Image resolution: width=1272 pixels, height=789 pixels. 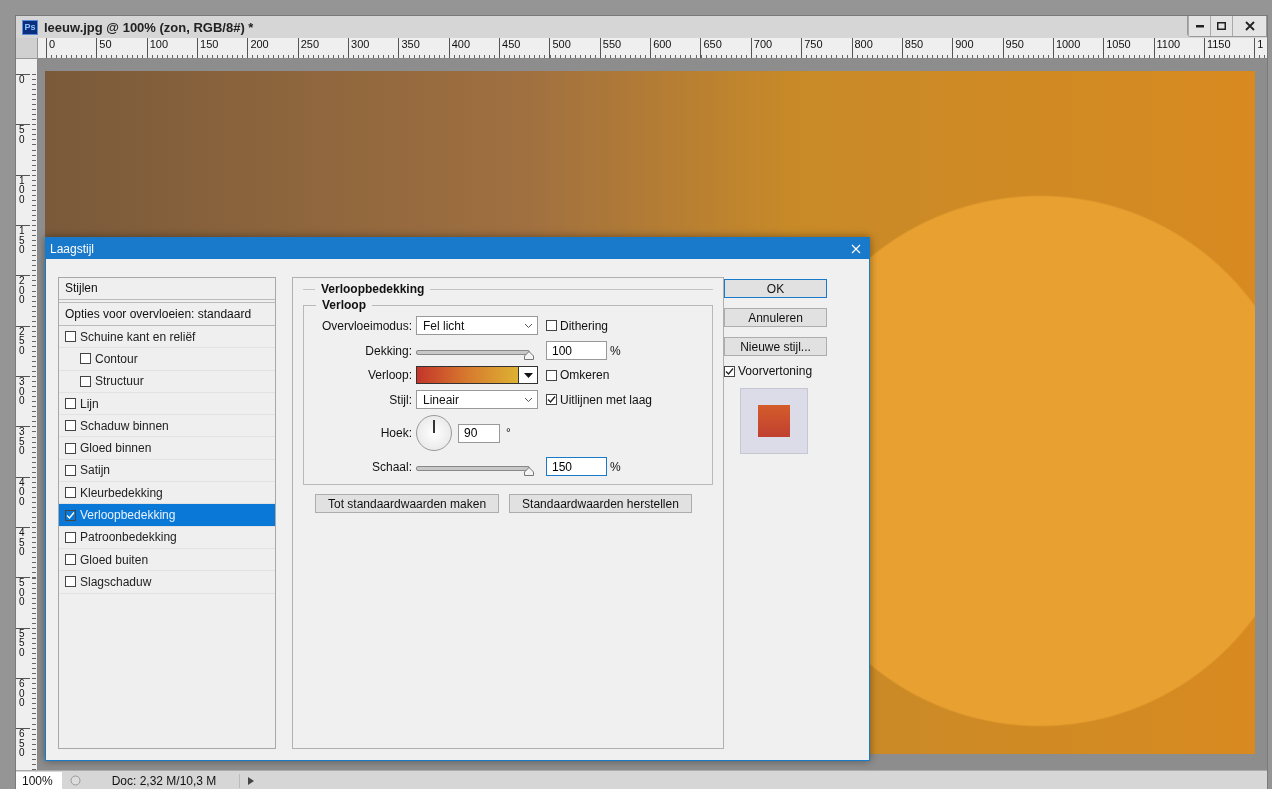 I want to click on maximize-icon, so click(x=1221, y=26).